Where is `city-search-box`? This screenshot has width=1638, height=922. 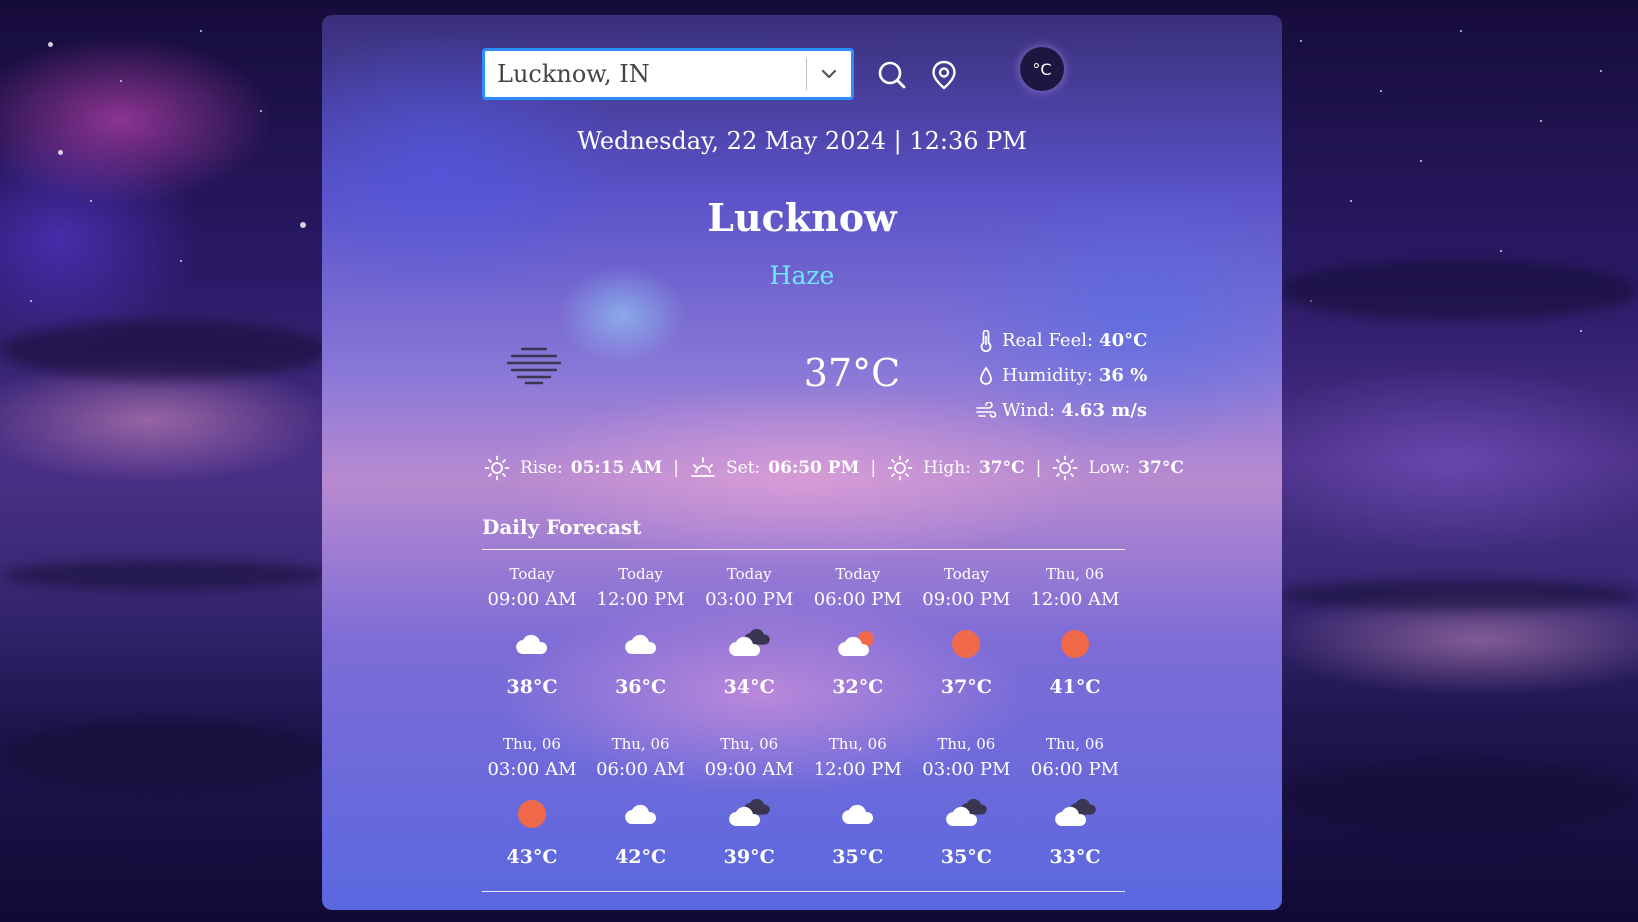
city-search-box is located at coordinates (668, 74).